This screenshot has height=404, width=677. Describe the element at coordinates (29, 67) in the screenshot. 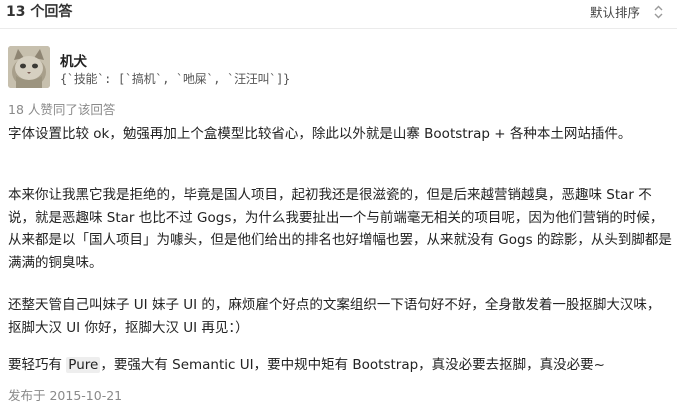

I see `avatar` at that location.